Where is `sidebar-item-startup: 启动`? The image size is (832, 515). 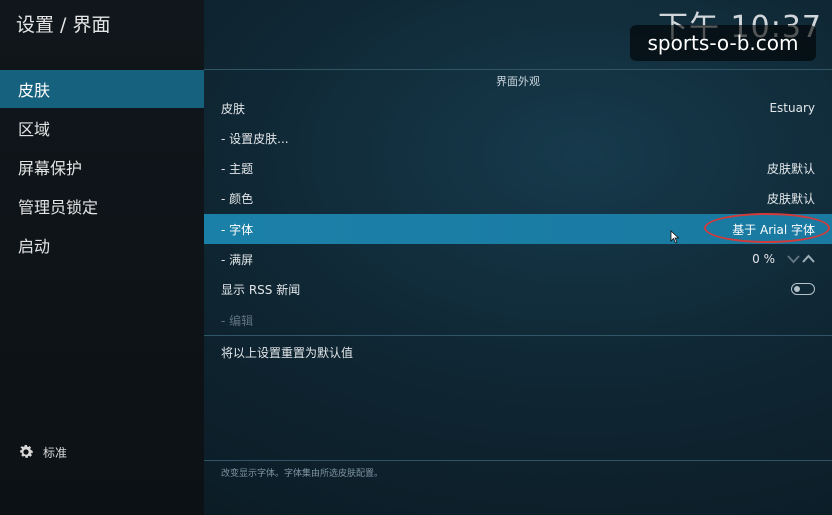 sidebar-item-startup: 启动 is located at coordinates (102, 245).